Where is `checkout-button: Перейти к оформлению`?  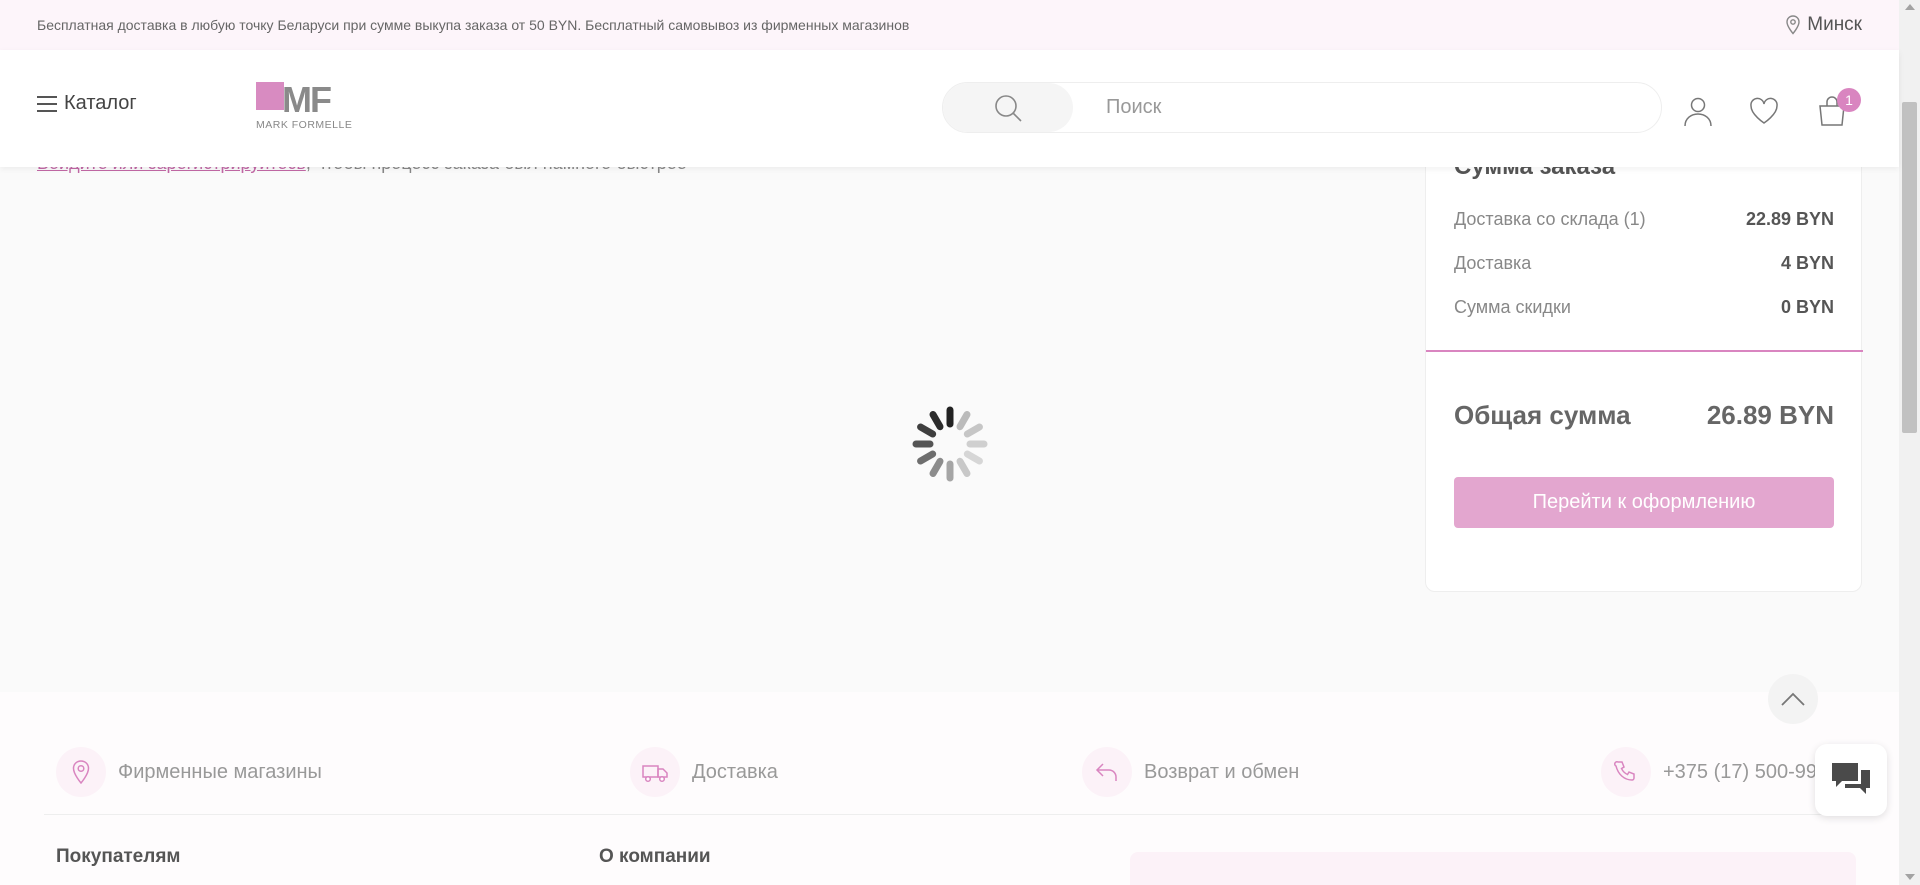 checkout-button: Перейти к оформлению is located at coordinates (1644, 502).